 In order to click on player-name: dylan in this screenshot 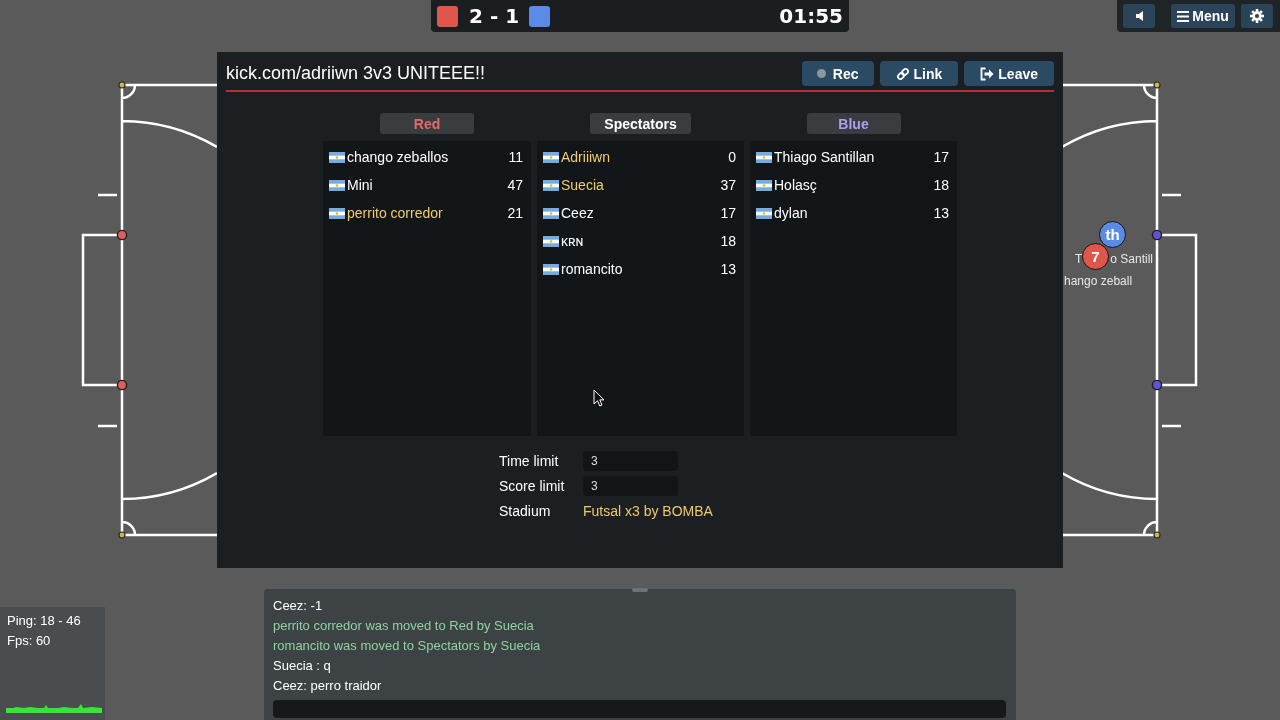, I will do `click(791, 213)`.